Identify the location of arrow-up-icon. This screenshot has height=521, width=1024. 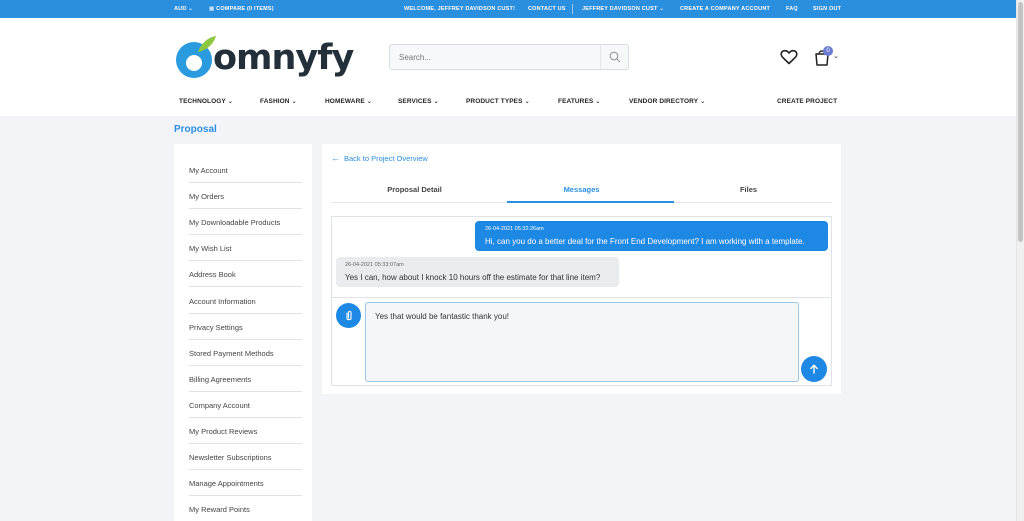
(814, 369).